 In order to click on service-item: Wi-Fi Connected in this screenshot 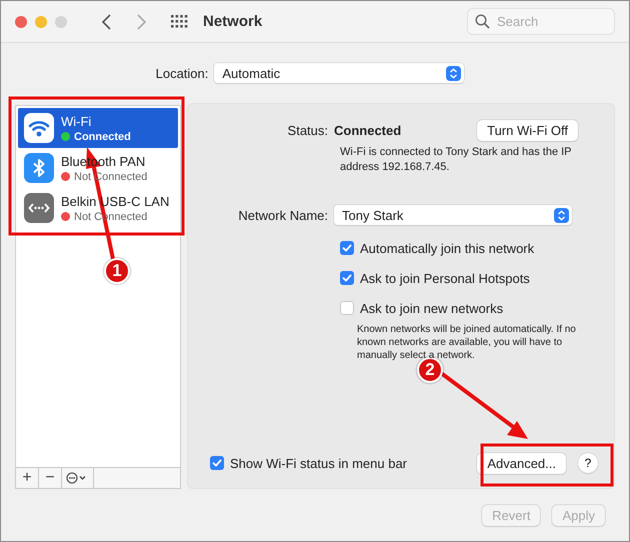, I will do `click(98, 128)`.